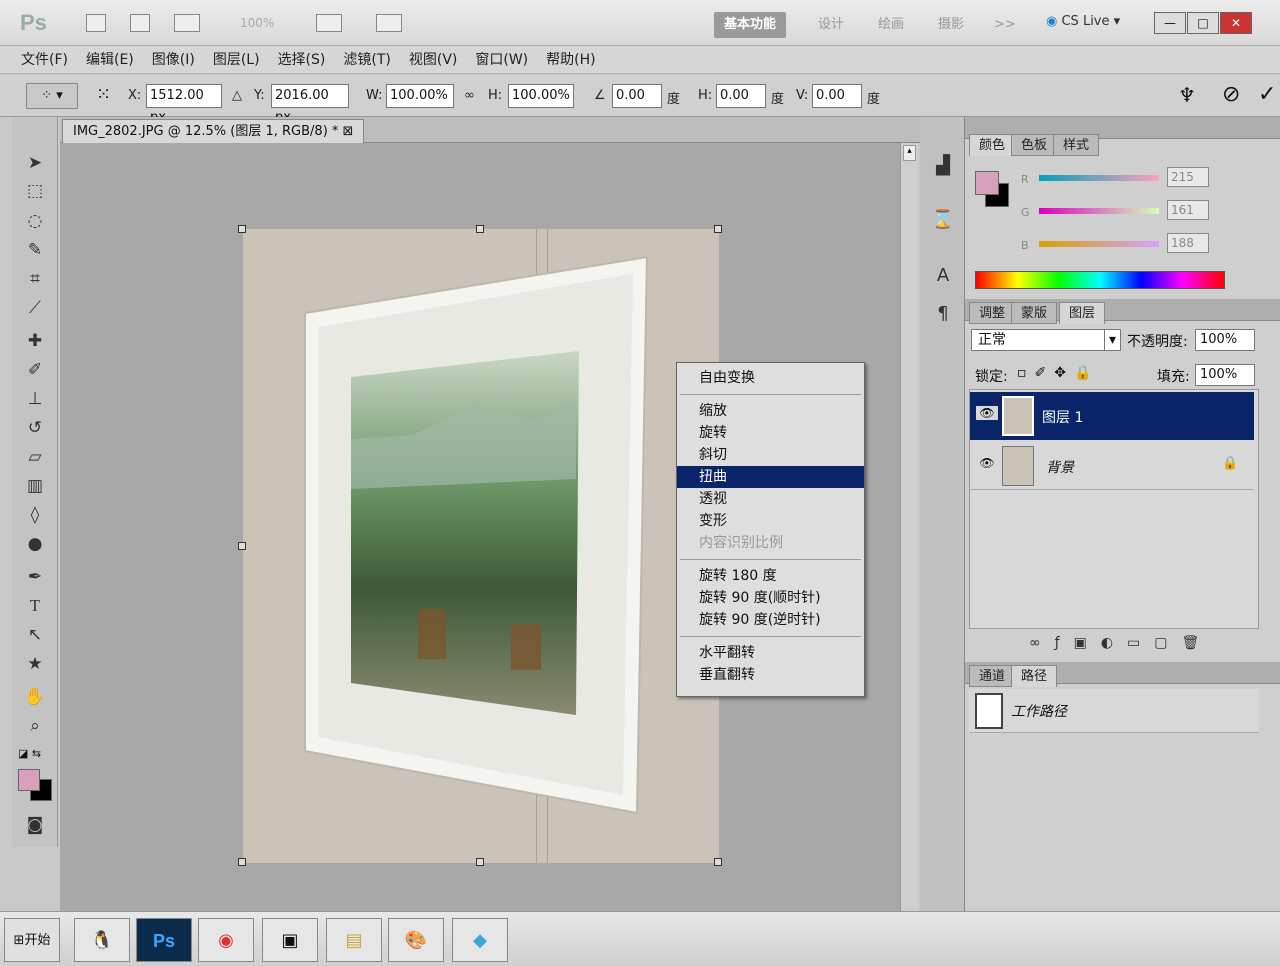 The height and width of the screenshot is (966, 1280). What do you see at coordinates (35, 635) in the screenshot?
I see `path-select-tool-icon: ↖` at bounding box center [35, 635].